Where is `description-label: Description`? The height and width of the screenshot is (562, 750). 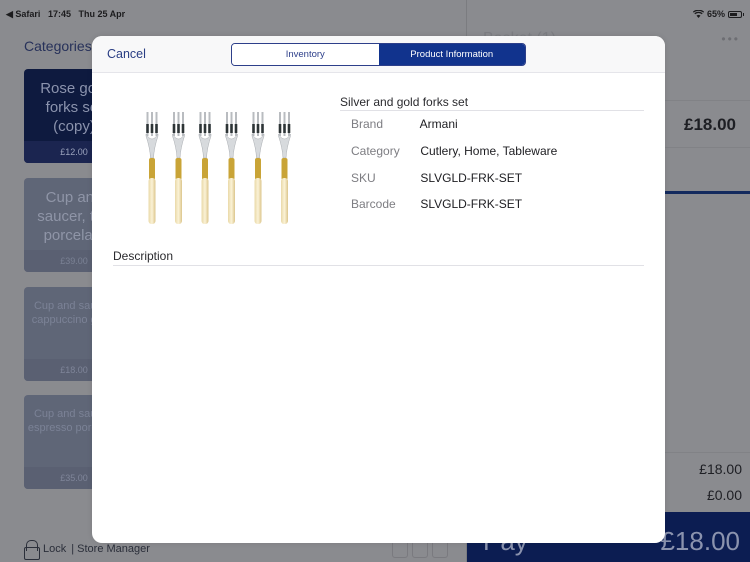 description-label: Description is located at coordinates (378, 257).